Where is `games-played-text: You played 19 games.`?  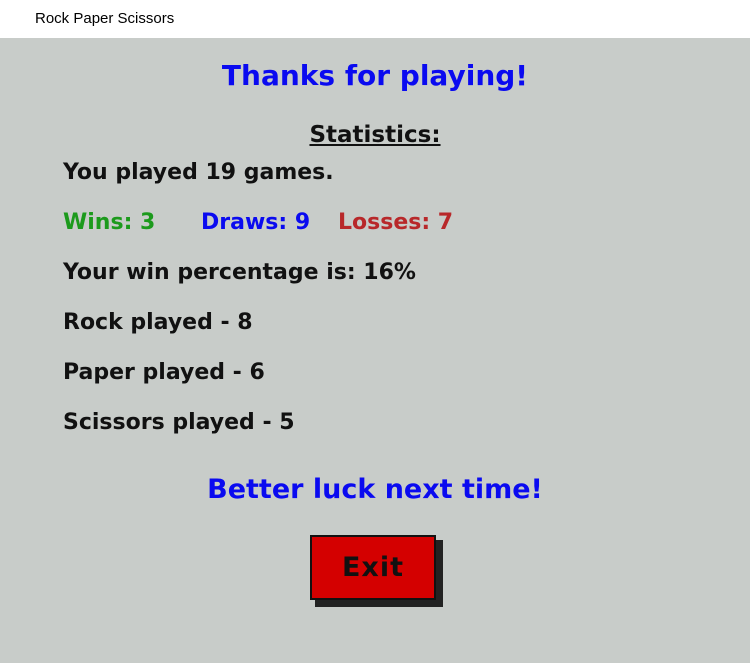 games-played-text: You played 19 games. is located at coordinates (198, 172).